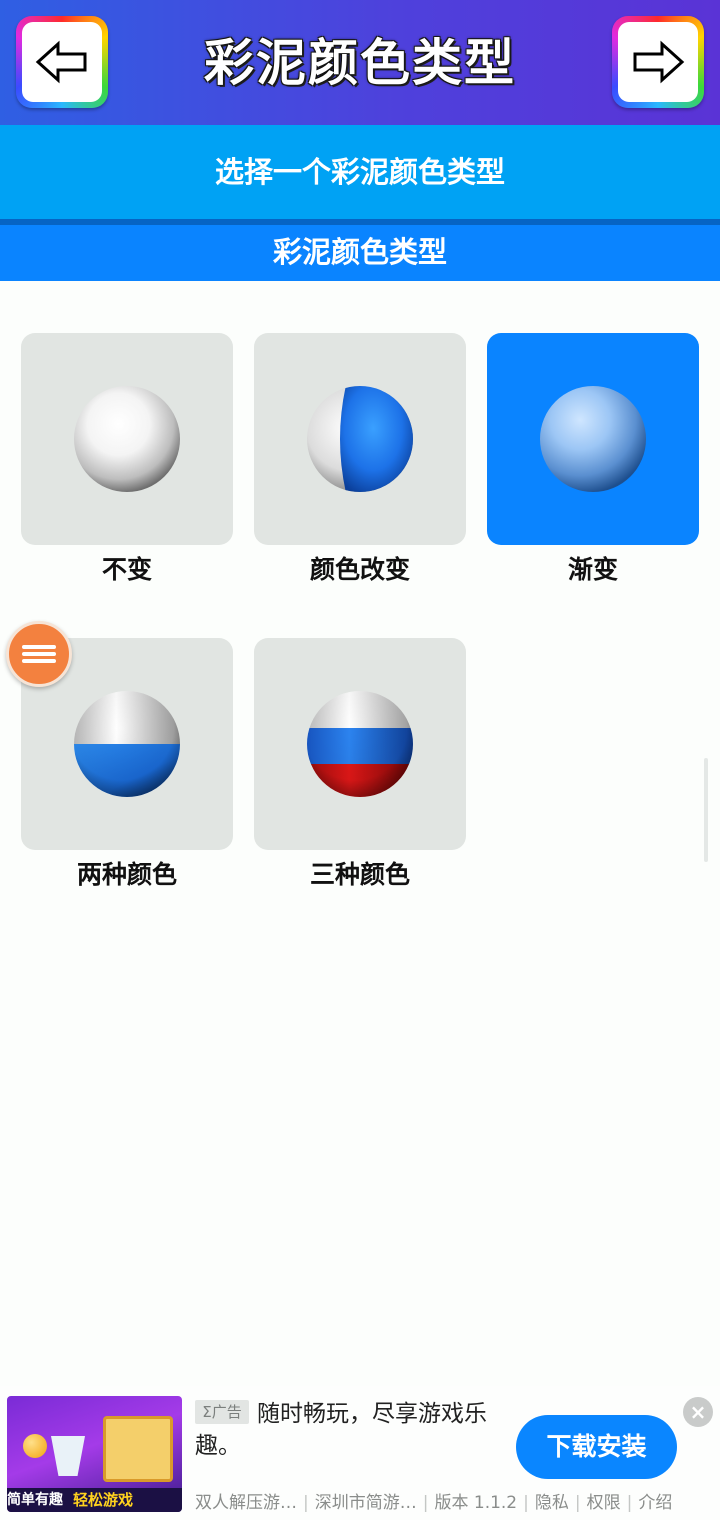 This screenshot has width=720, height=1520. I want to click on solid-white-ball-icon, so click(127, 439).